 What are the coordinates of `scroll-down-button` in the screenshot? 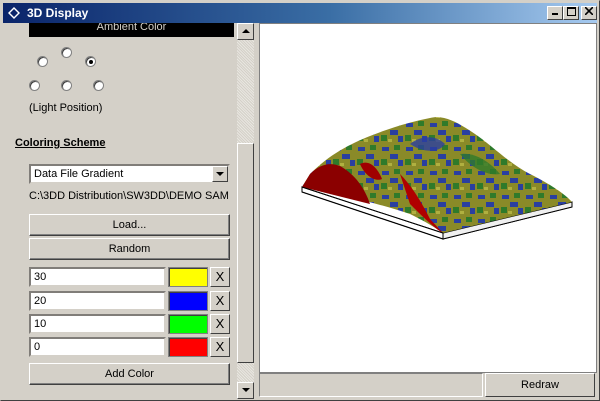 It's located at (245, 390).